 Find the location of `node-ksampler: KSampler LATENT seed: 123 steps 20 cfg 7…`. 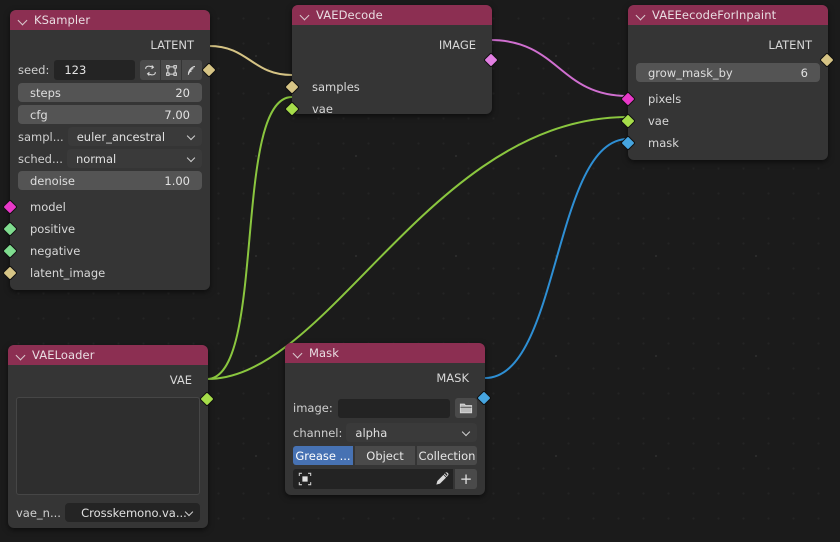

node-ksampler: KSampler LATENT seed: 123 steps 20 cfg 7… is located at coordinates (109, 150).